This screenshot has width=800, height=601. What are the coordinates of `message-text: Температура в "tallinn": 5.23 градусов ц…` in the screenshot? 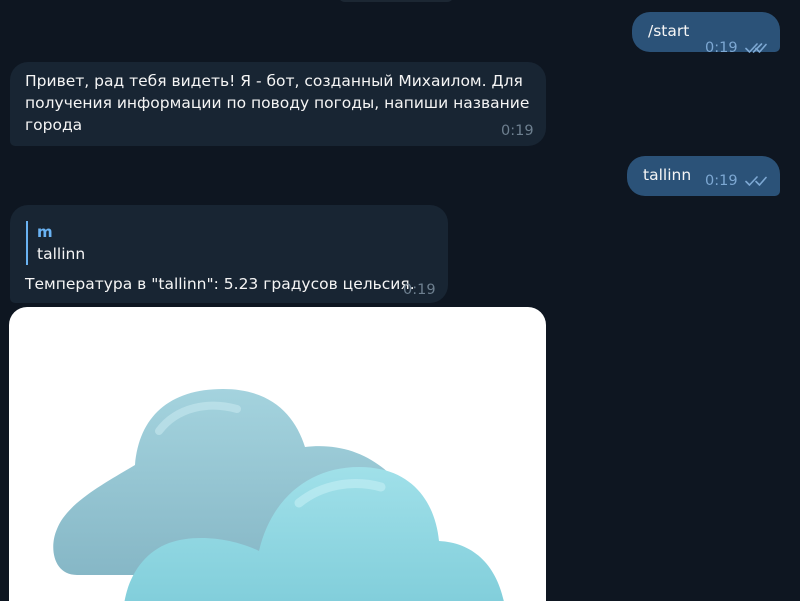 It's located at (220, 284).